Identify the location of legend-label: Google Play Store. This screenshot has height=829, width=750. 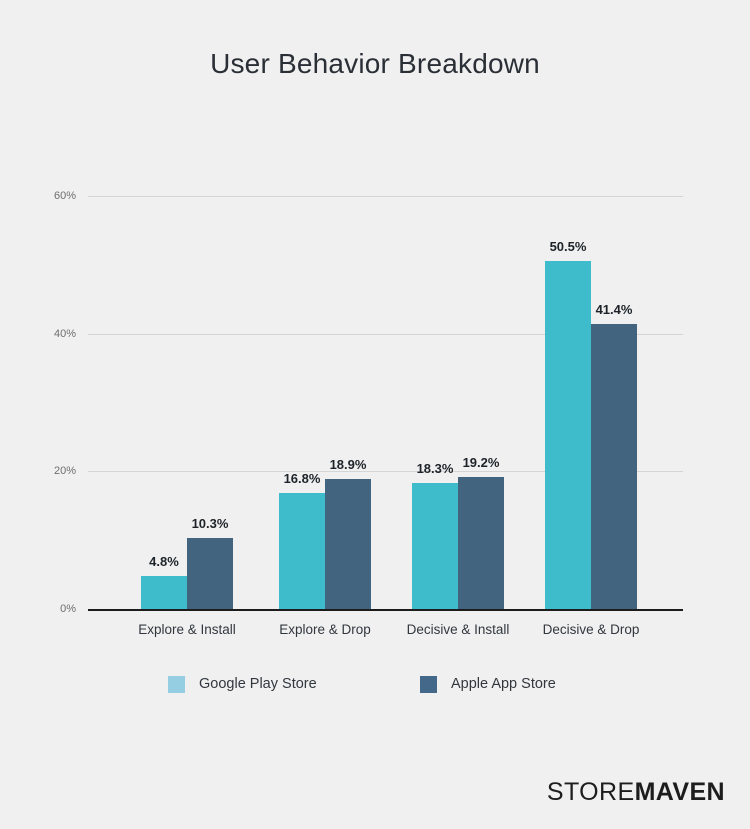
(258, 684).